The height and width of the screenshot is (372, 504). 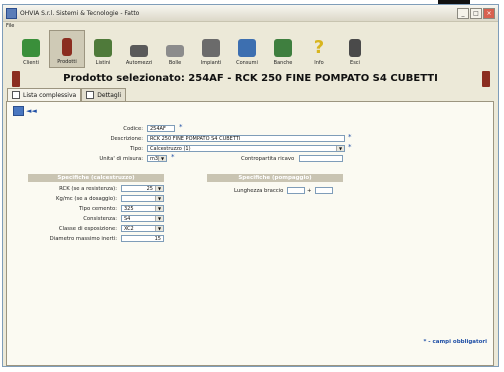 I want to click on menu-bar: File, so click(x=250, y=26).